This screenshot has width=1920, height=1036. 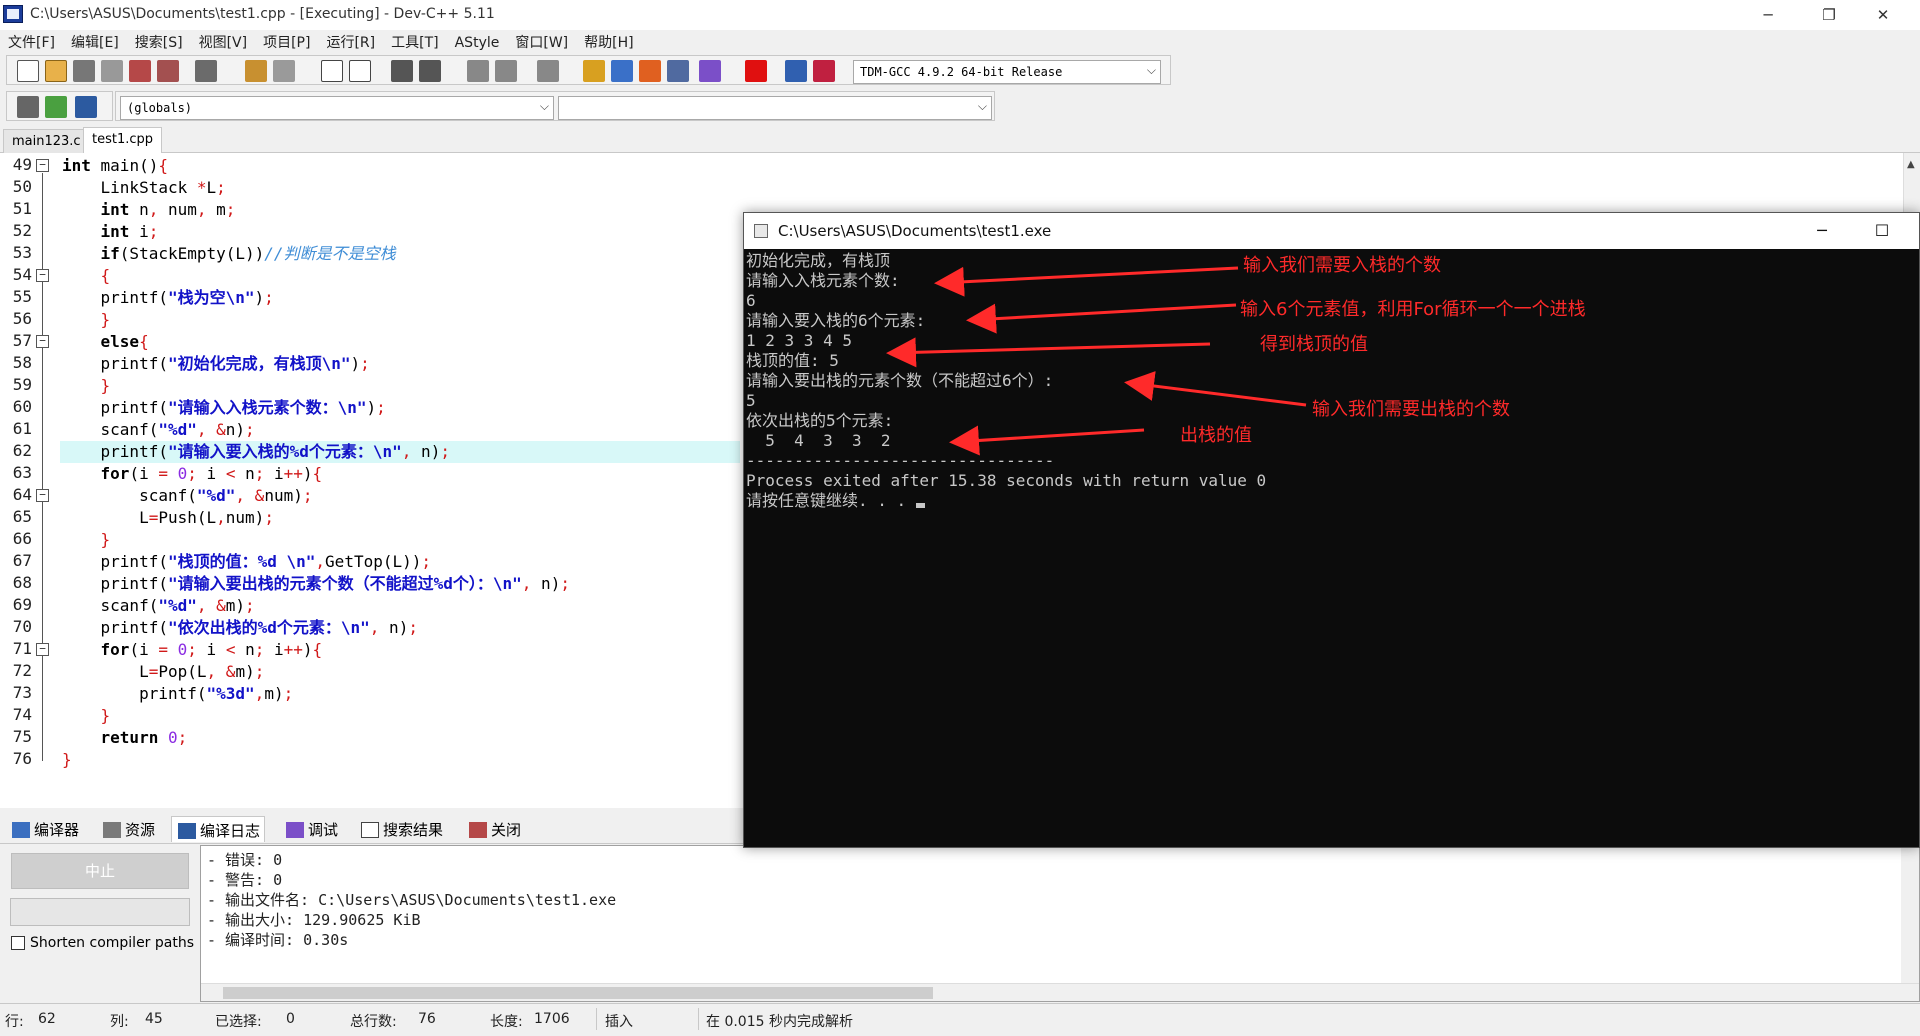 What do you see at coordinates (494, 829) in the screenshot?
I see `tab-close: 关闭` at bounding box center [494, 829].